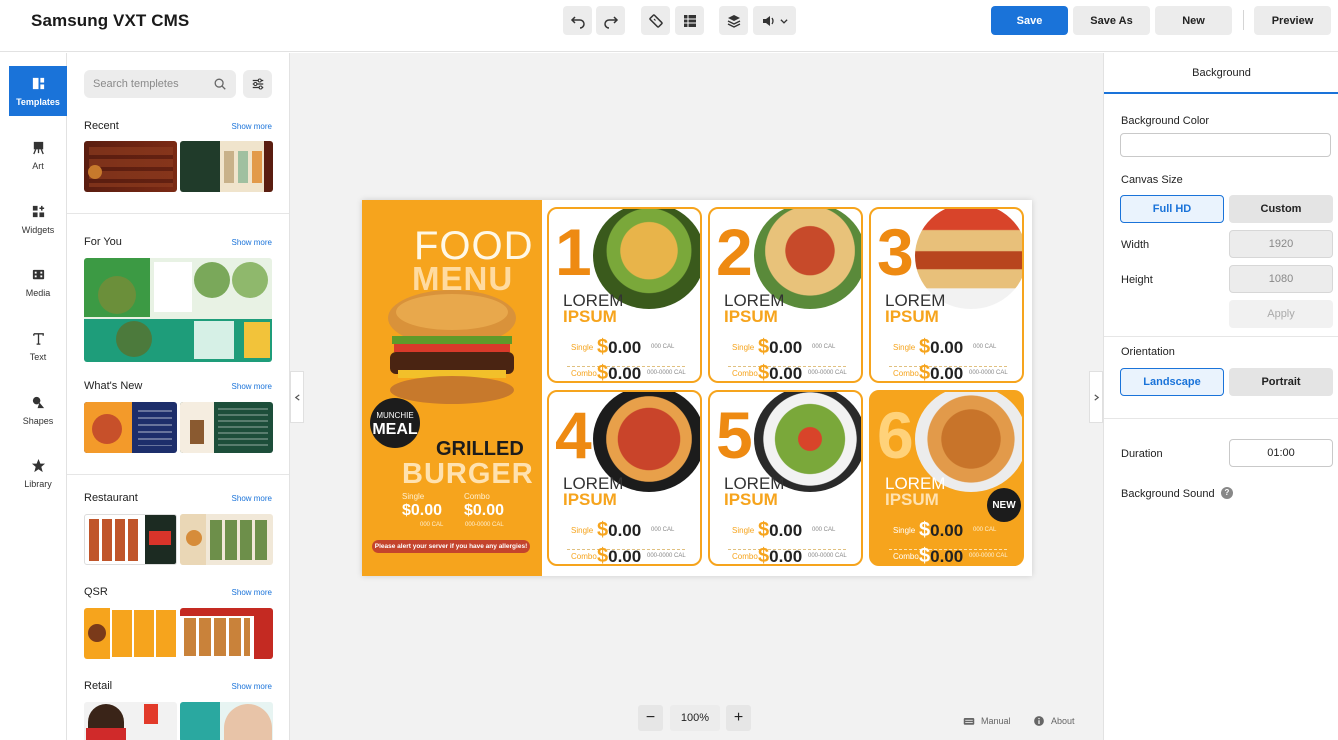 The height and width of the screenshot is (740, 1338). What do you see at coordinates (1172, 382) in the screenshot?
I see `landscape-option: Landscape` at bounding box center [1172, 382].